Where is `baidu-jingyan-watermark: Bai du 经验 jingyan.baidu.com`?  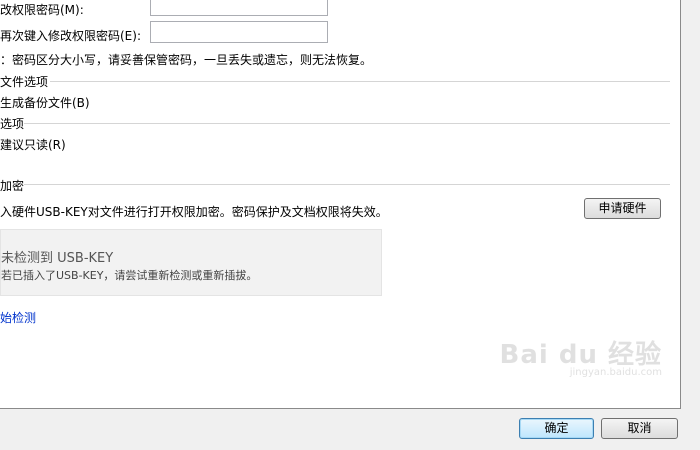
baidu-jingyan-watermark: Bai du 经验 jingyan.baidu.com is located at coordinates (581, 356).